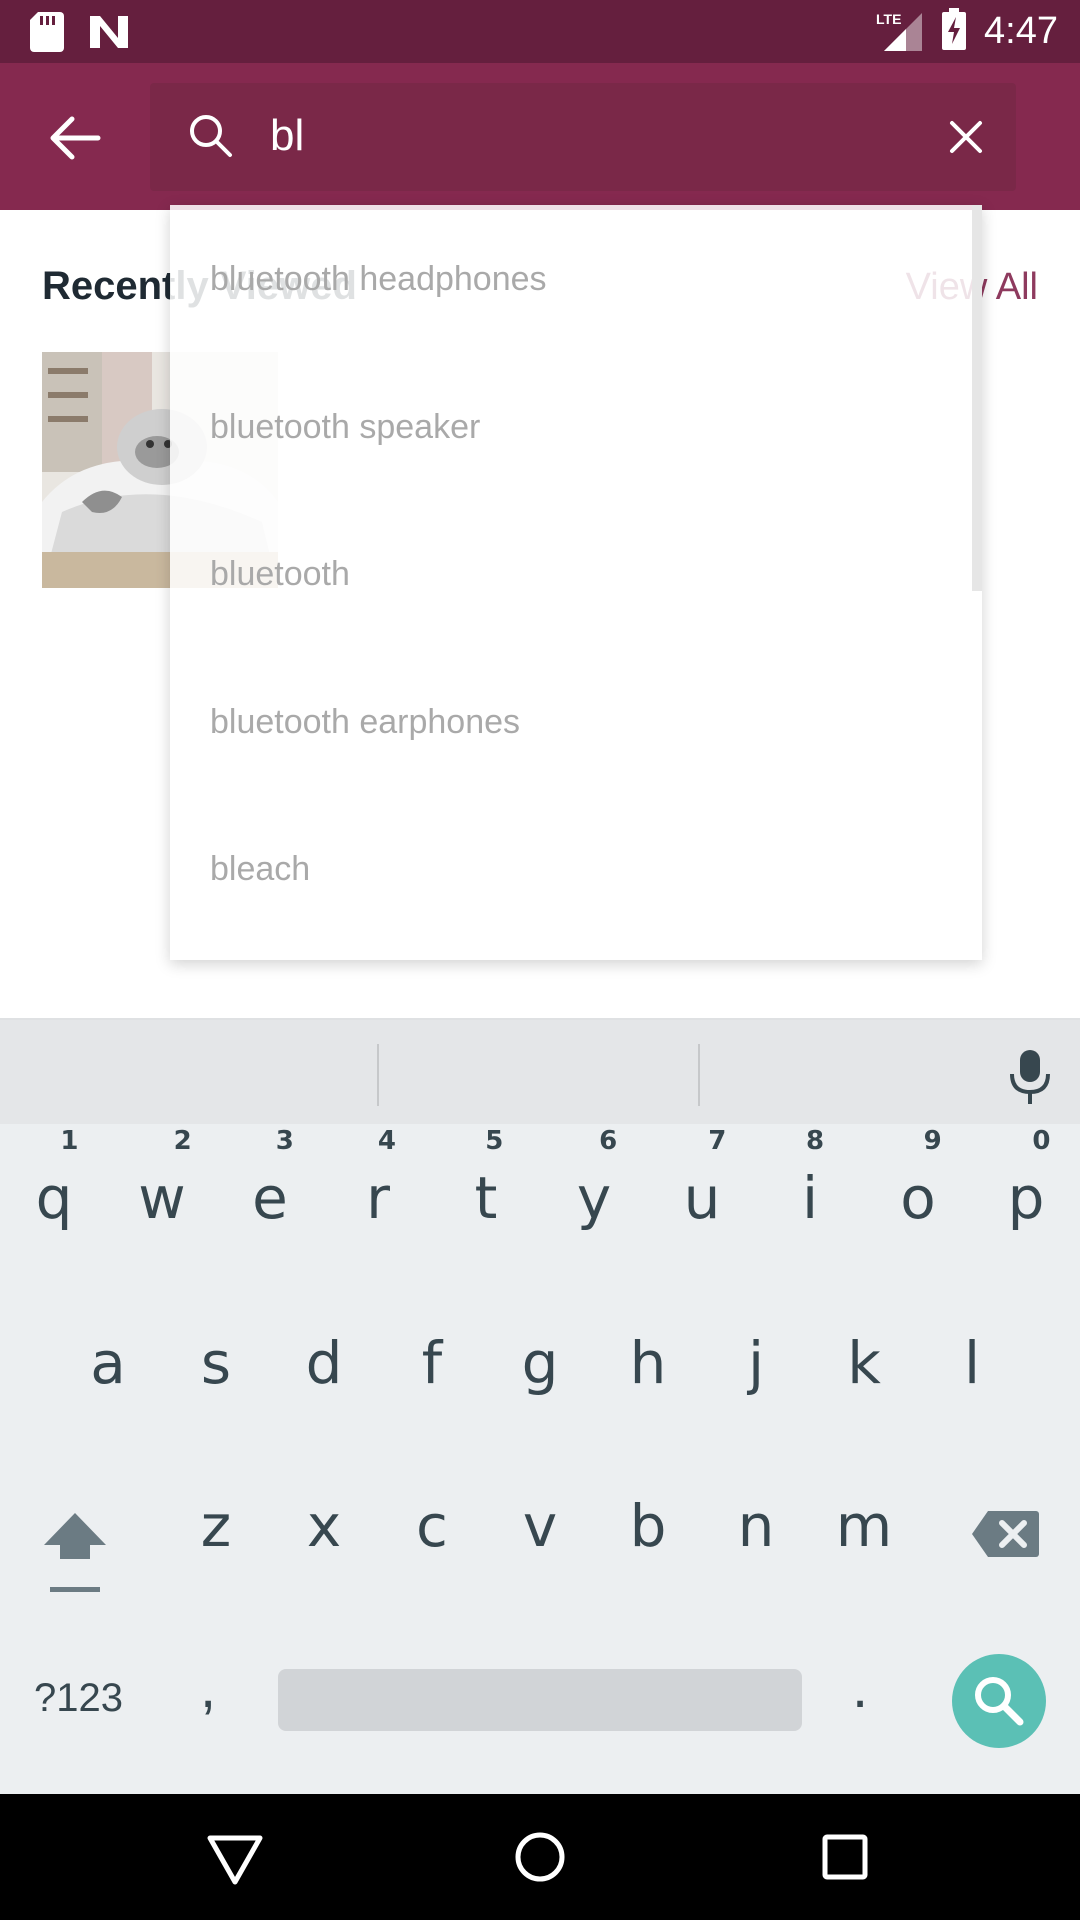 The height and width of the screenshot is (1920, 1080). What do you see at coordinates (54, 1198) in the screenshot?
I see `key-letter: q` at bounding box center [54, 1198].